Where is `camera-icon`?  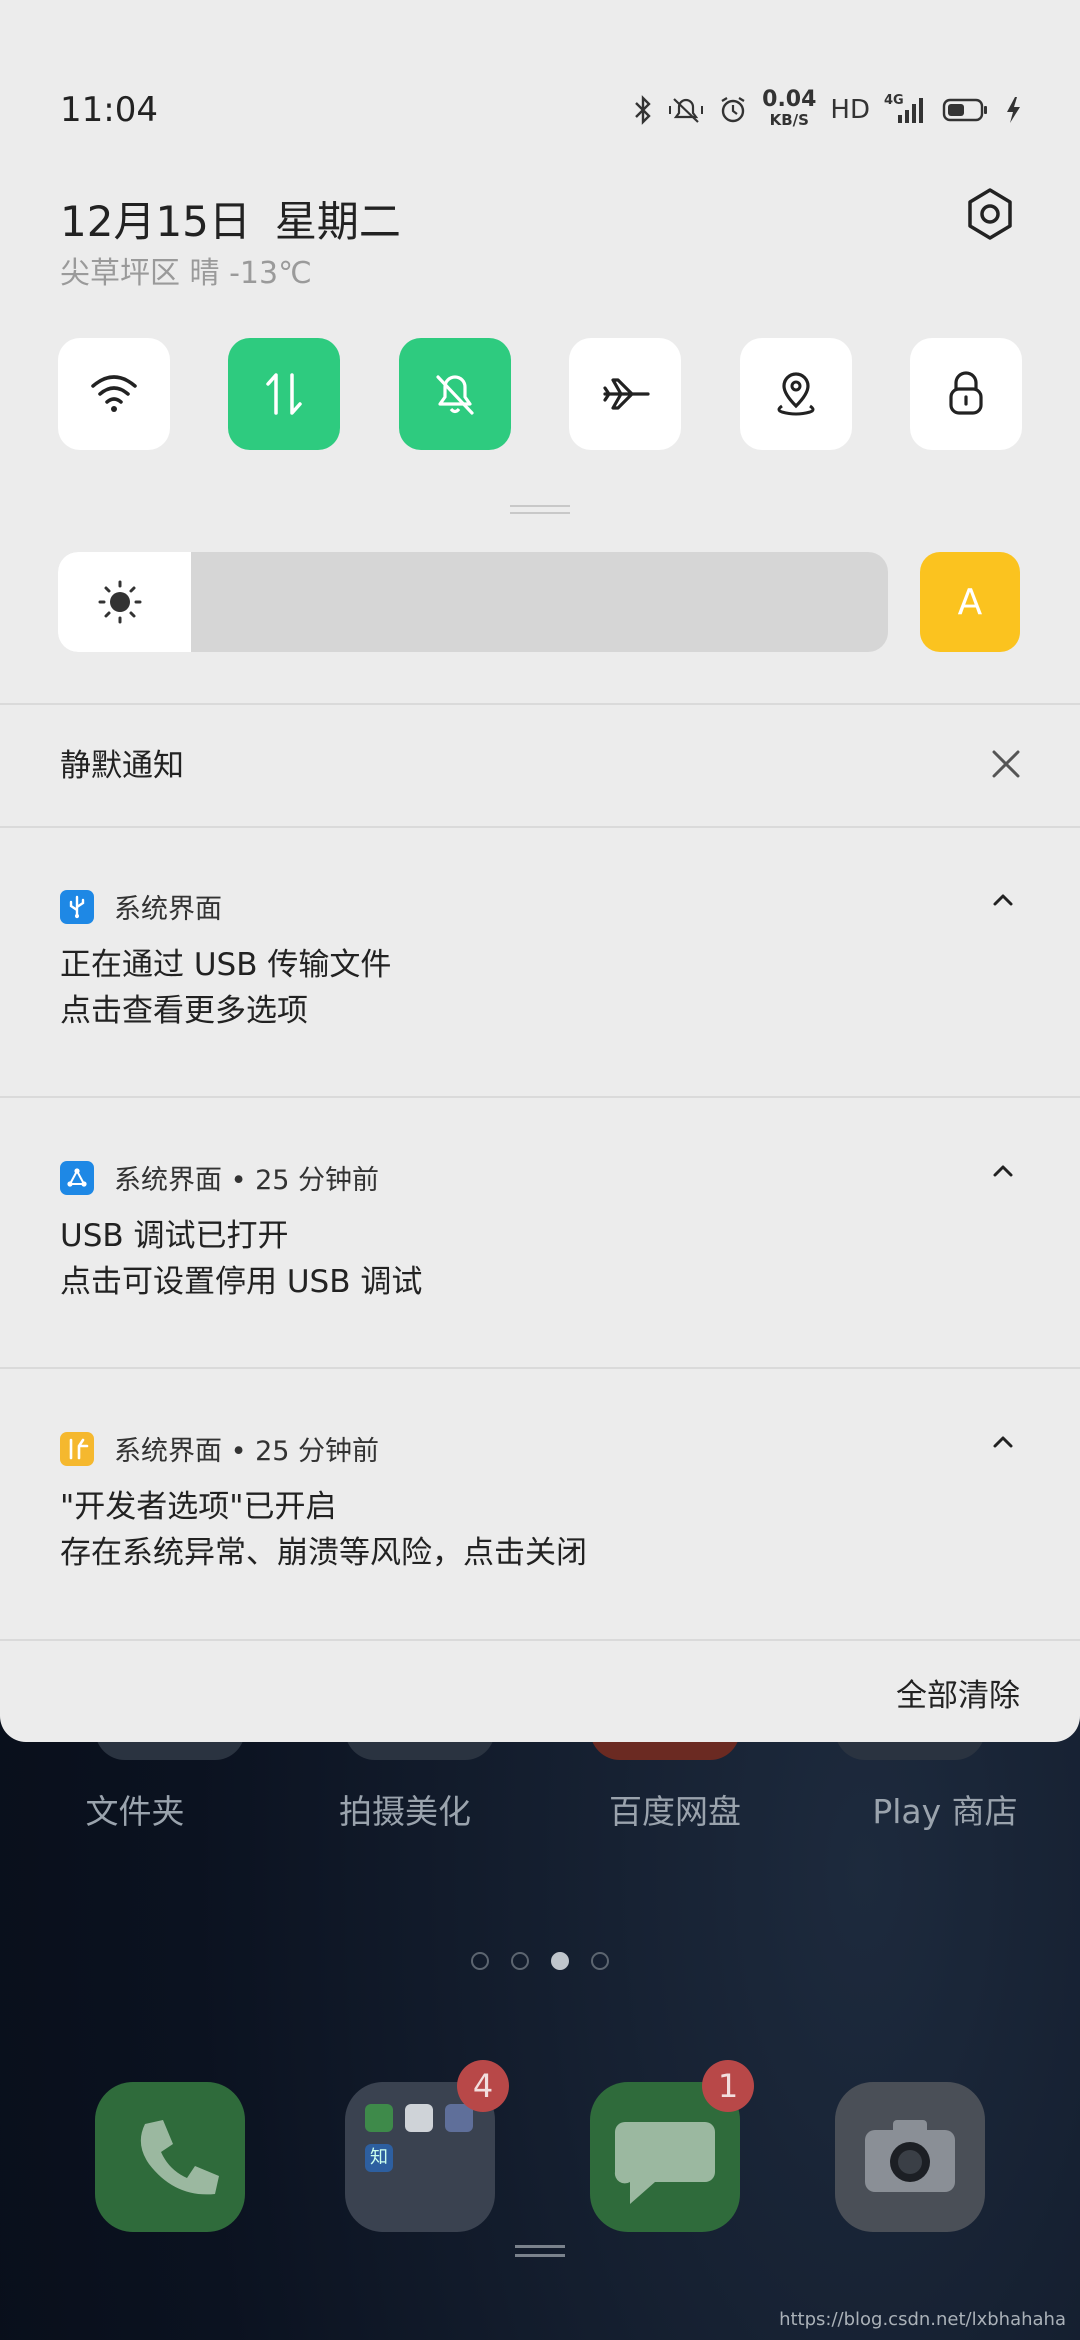 camera-icon is located at coordinates (910, 2156).